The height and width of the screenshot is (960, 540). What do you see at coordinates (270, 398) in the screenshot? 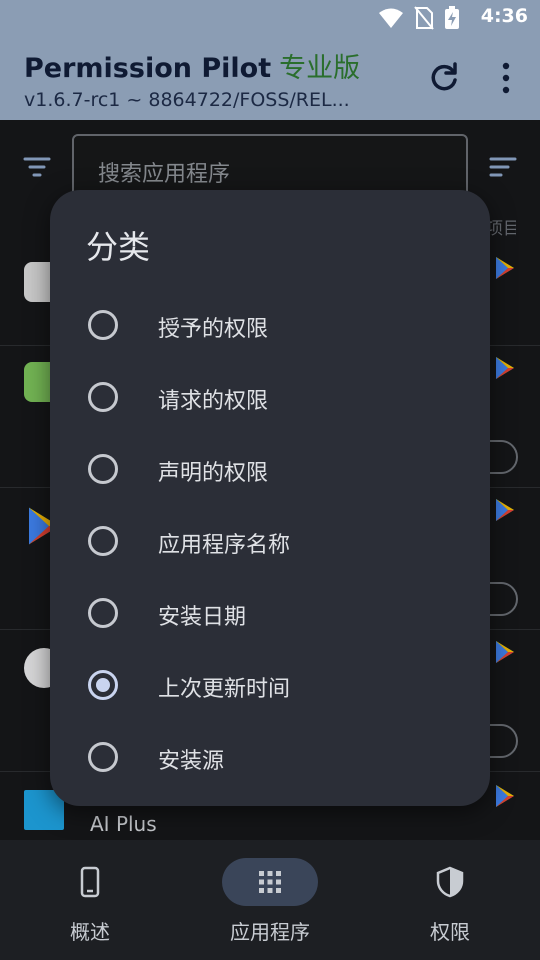
I see `sort-option-requested-permissions: 请求的权限` at bounding box center [270, 398].